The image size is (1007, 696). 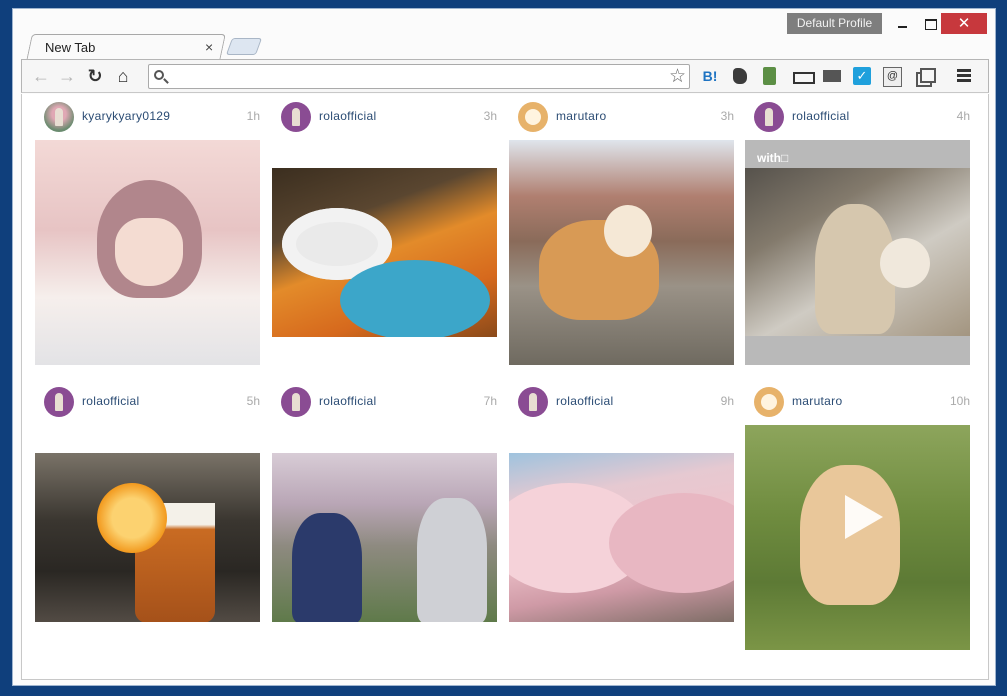 What do you see at coordinates (147, 402) in the screenshot?
I see `card-header: rolaofficial 5h` at bounding box center [147, 402].